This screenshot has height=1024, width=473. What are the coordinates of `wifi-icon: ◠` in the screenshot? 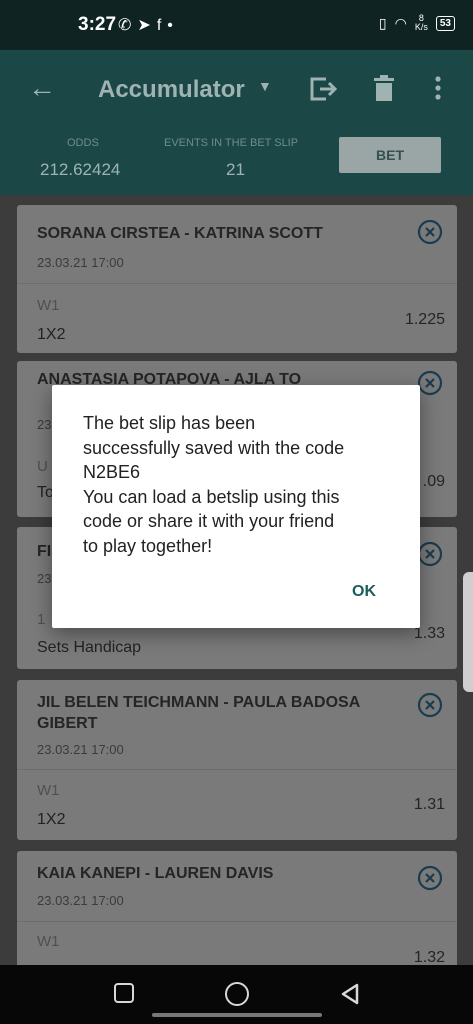 It's located at (400, 22).